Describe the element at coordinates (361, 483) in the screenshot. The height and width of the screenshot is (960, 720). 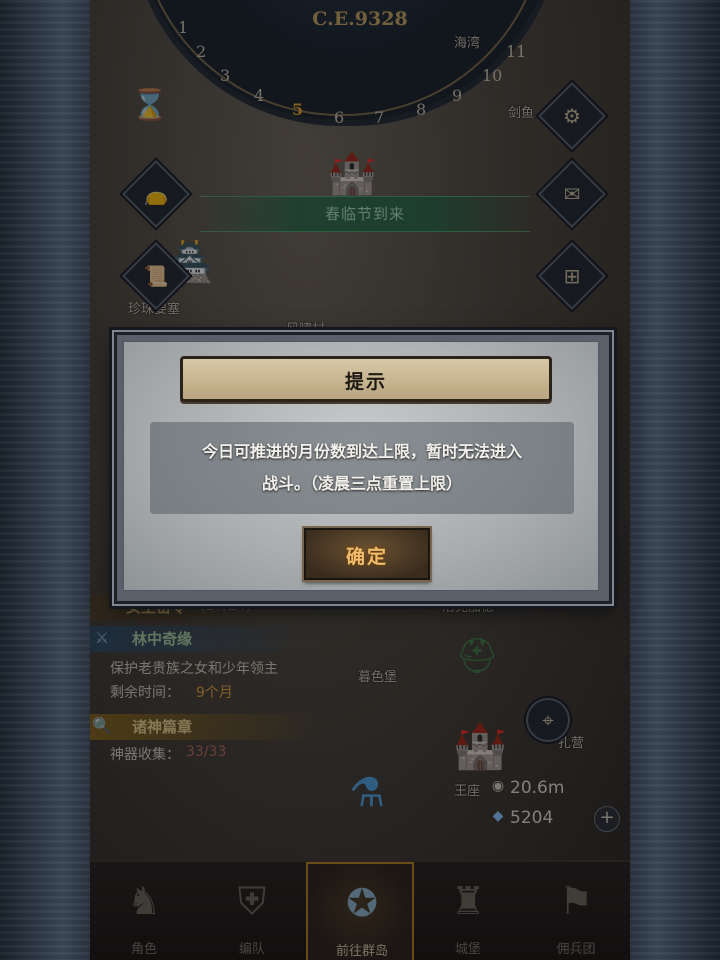
I see `dialog-message-line: 战斗。（凌晨三点重置上限）` at that location.